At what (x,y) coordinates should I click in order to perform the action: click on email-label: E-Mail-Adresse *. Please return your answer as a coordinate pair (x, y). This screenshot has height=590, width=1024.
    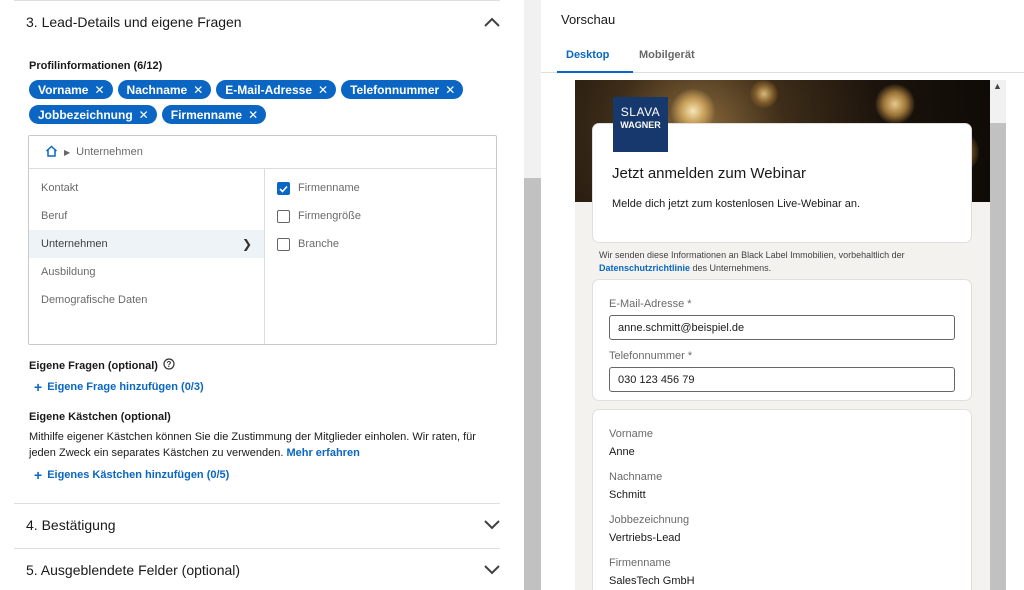
    Looking at the image, I should click on (650, 304).